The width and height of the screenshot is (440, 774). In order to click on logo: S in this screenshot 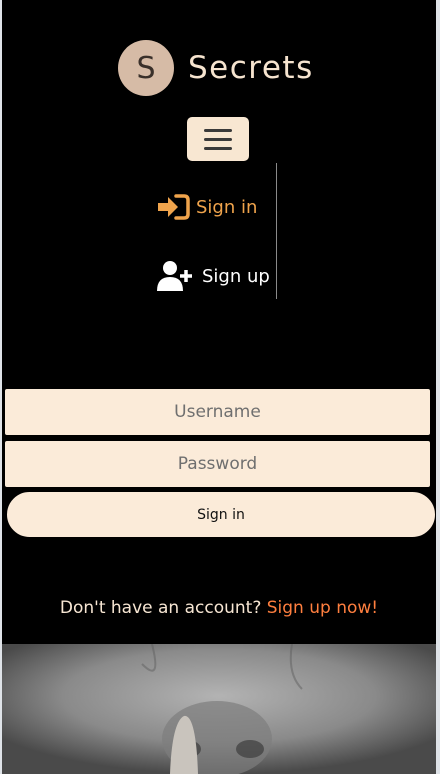, I will do `click(146, 68)`.